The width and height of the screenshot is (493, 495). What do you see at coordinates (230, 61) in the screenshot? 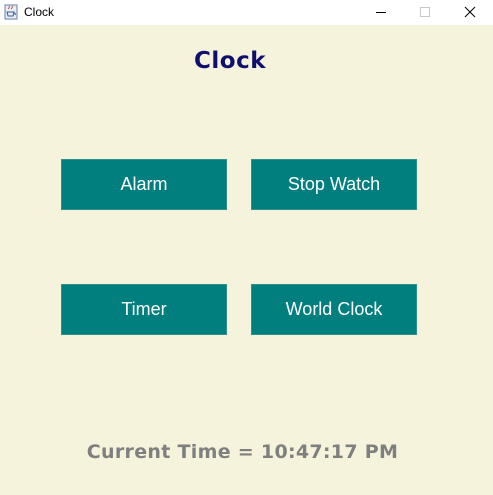
I see `page-title: Clock` at bounding box center [230, 61].